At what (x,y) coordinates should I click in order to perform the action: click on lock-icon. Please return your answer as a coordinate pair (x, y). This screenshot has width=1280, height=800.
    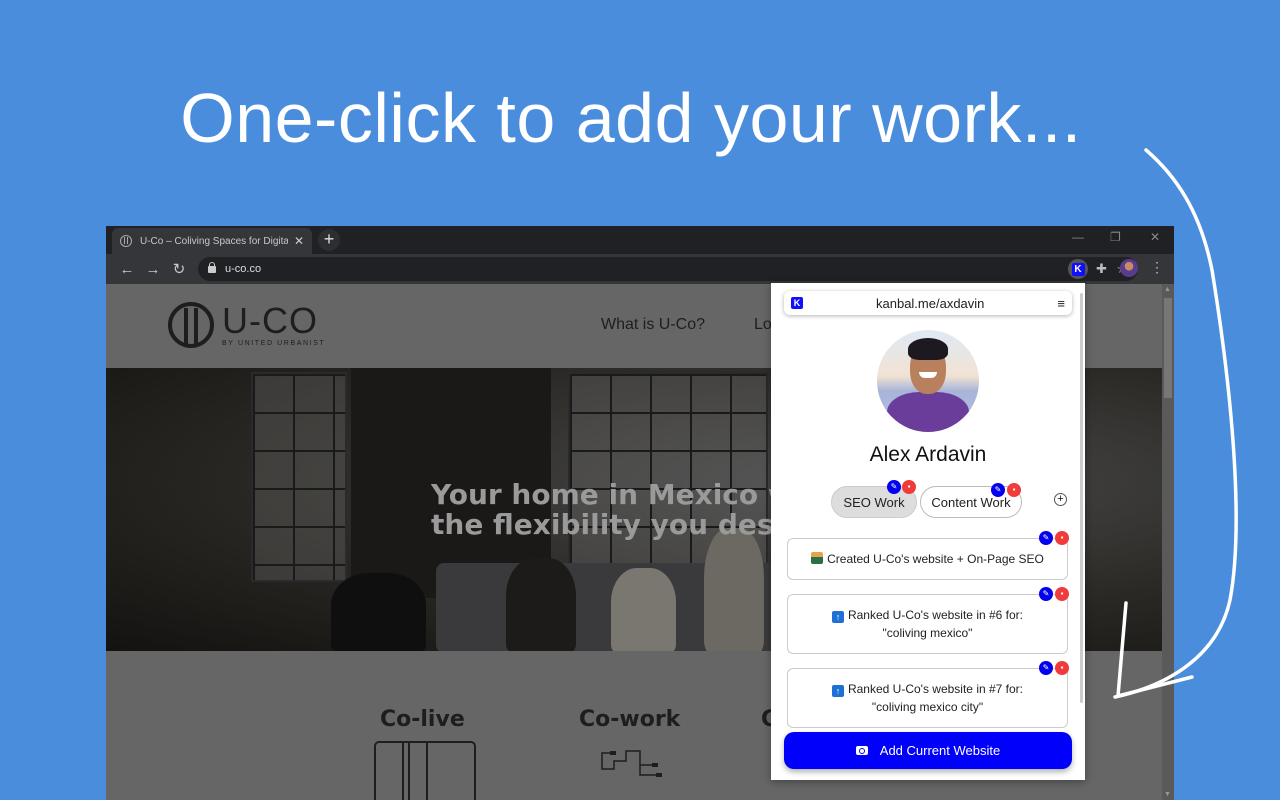
    Looking at the image, I should click on (212, 267).